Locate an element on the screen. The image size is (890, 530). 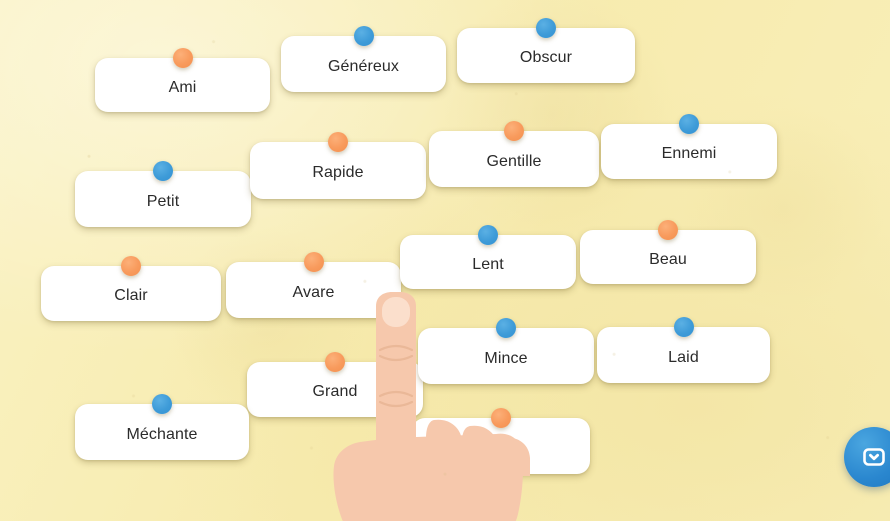
word-card-label: Gros is located at coordinates (501, 448).